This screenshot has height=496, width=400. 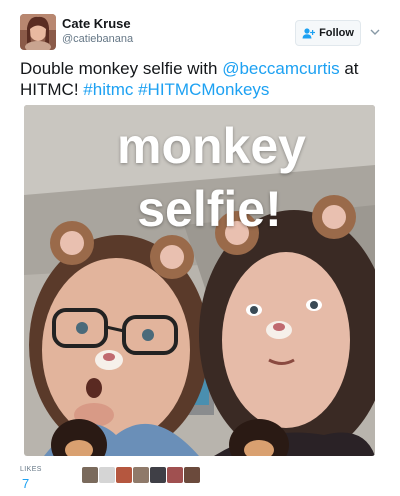 I want to click on add-user-icon, so click(x=309, y=32).